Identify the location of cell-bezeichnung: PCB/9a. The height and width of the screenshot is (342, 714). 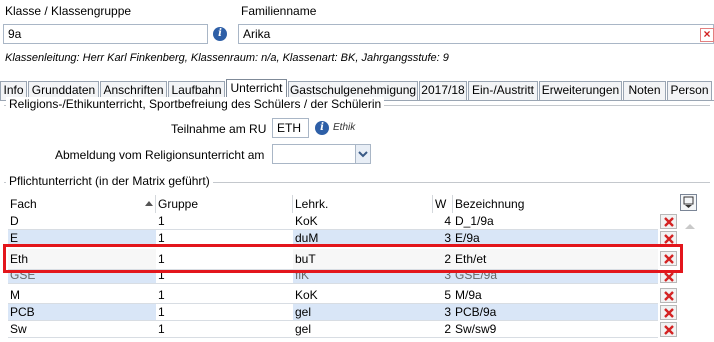
(555, 312).